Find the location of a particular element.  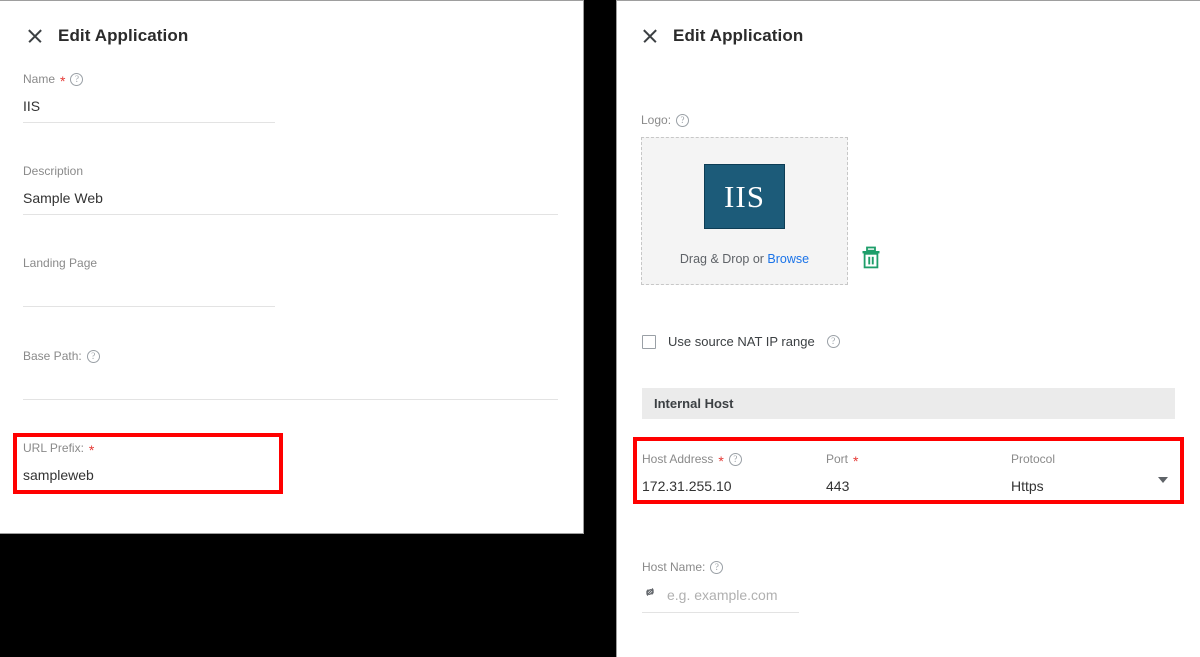

source-nat-row: Use source NAT IP range ? is located at coordinates (741, 341).